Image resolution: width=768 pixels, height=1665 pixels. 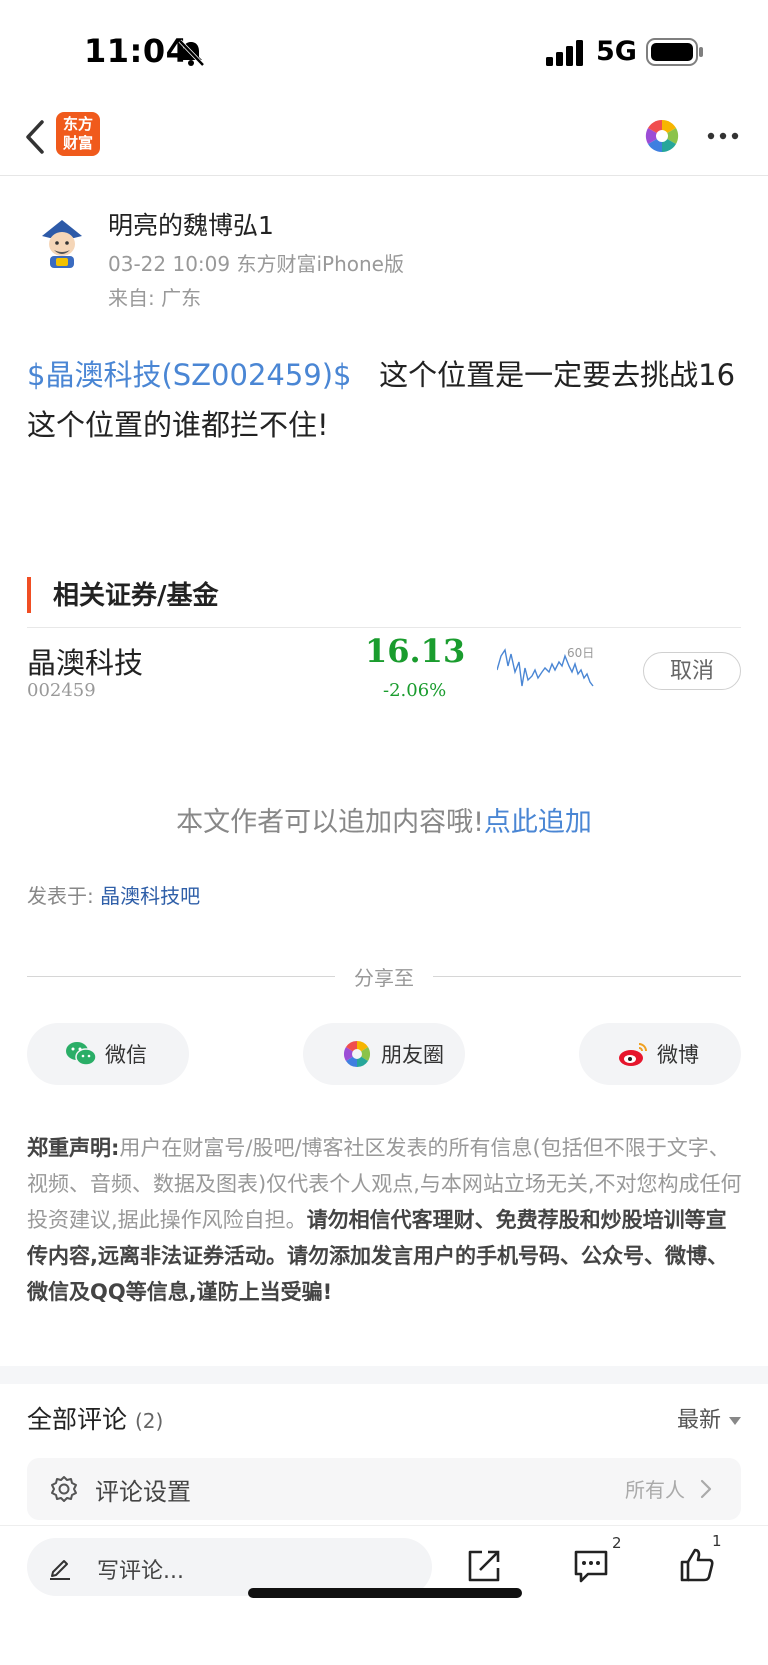 I want to click on section-gap, so click(x=384, y=1375).